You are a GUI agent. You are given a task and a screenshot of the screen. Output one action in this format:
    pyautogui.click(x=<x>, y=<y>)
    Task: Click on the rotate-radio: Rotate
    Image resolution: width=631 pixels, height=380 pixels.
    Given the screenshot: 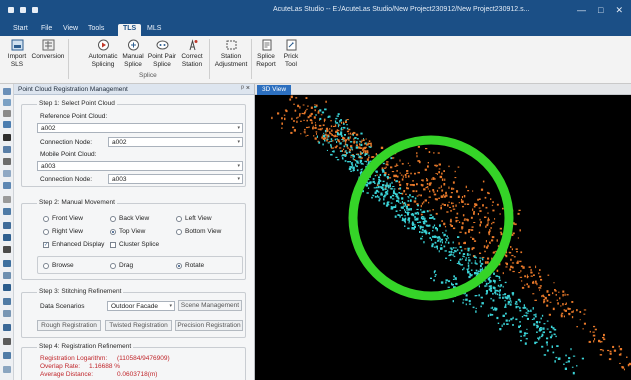 What is the action you would take?
    pyautogui.click(x=190, y=265)
    